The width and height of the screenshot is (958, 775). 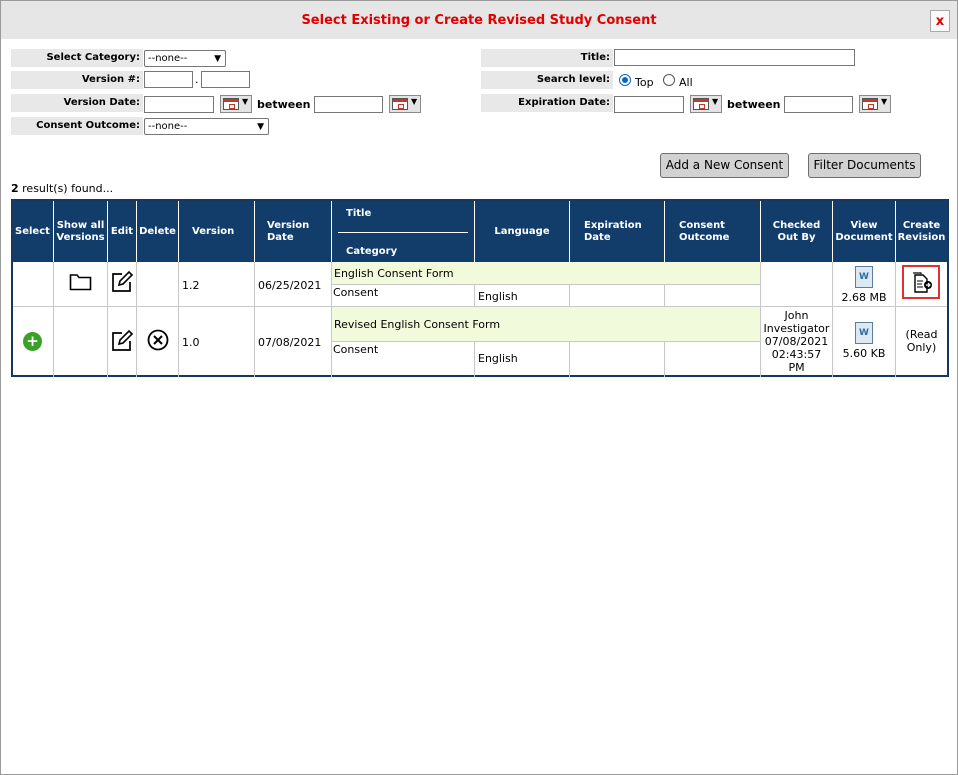 I want to click on row2-view-document-cell: 5.60 KB, so click(x=864, y=342).